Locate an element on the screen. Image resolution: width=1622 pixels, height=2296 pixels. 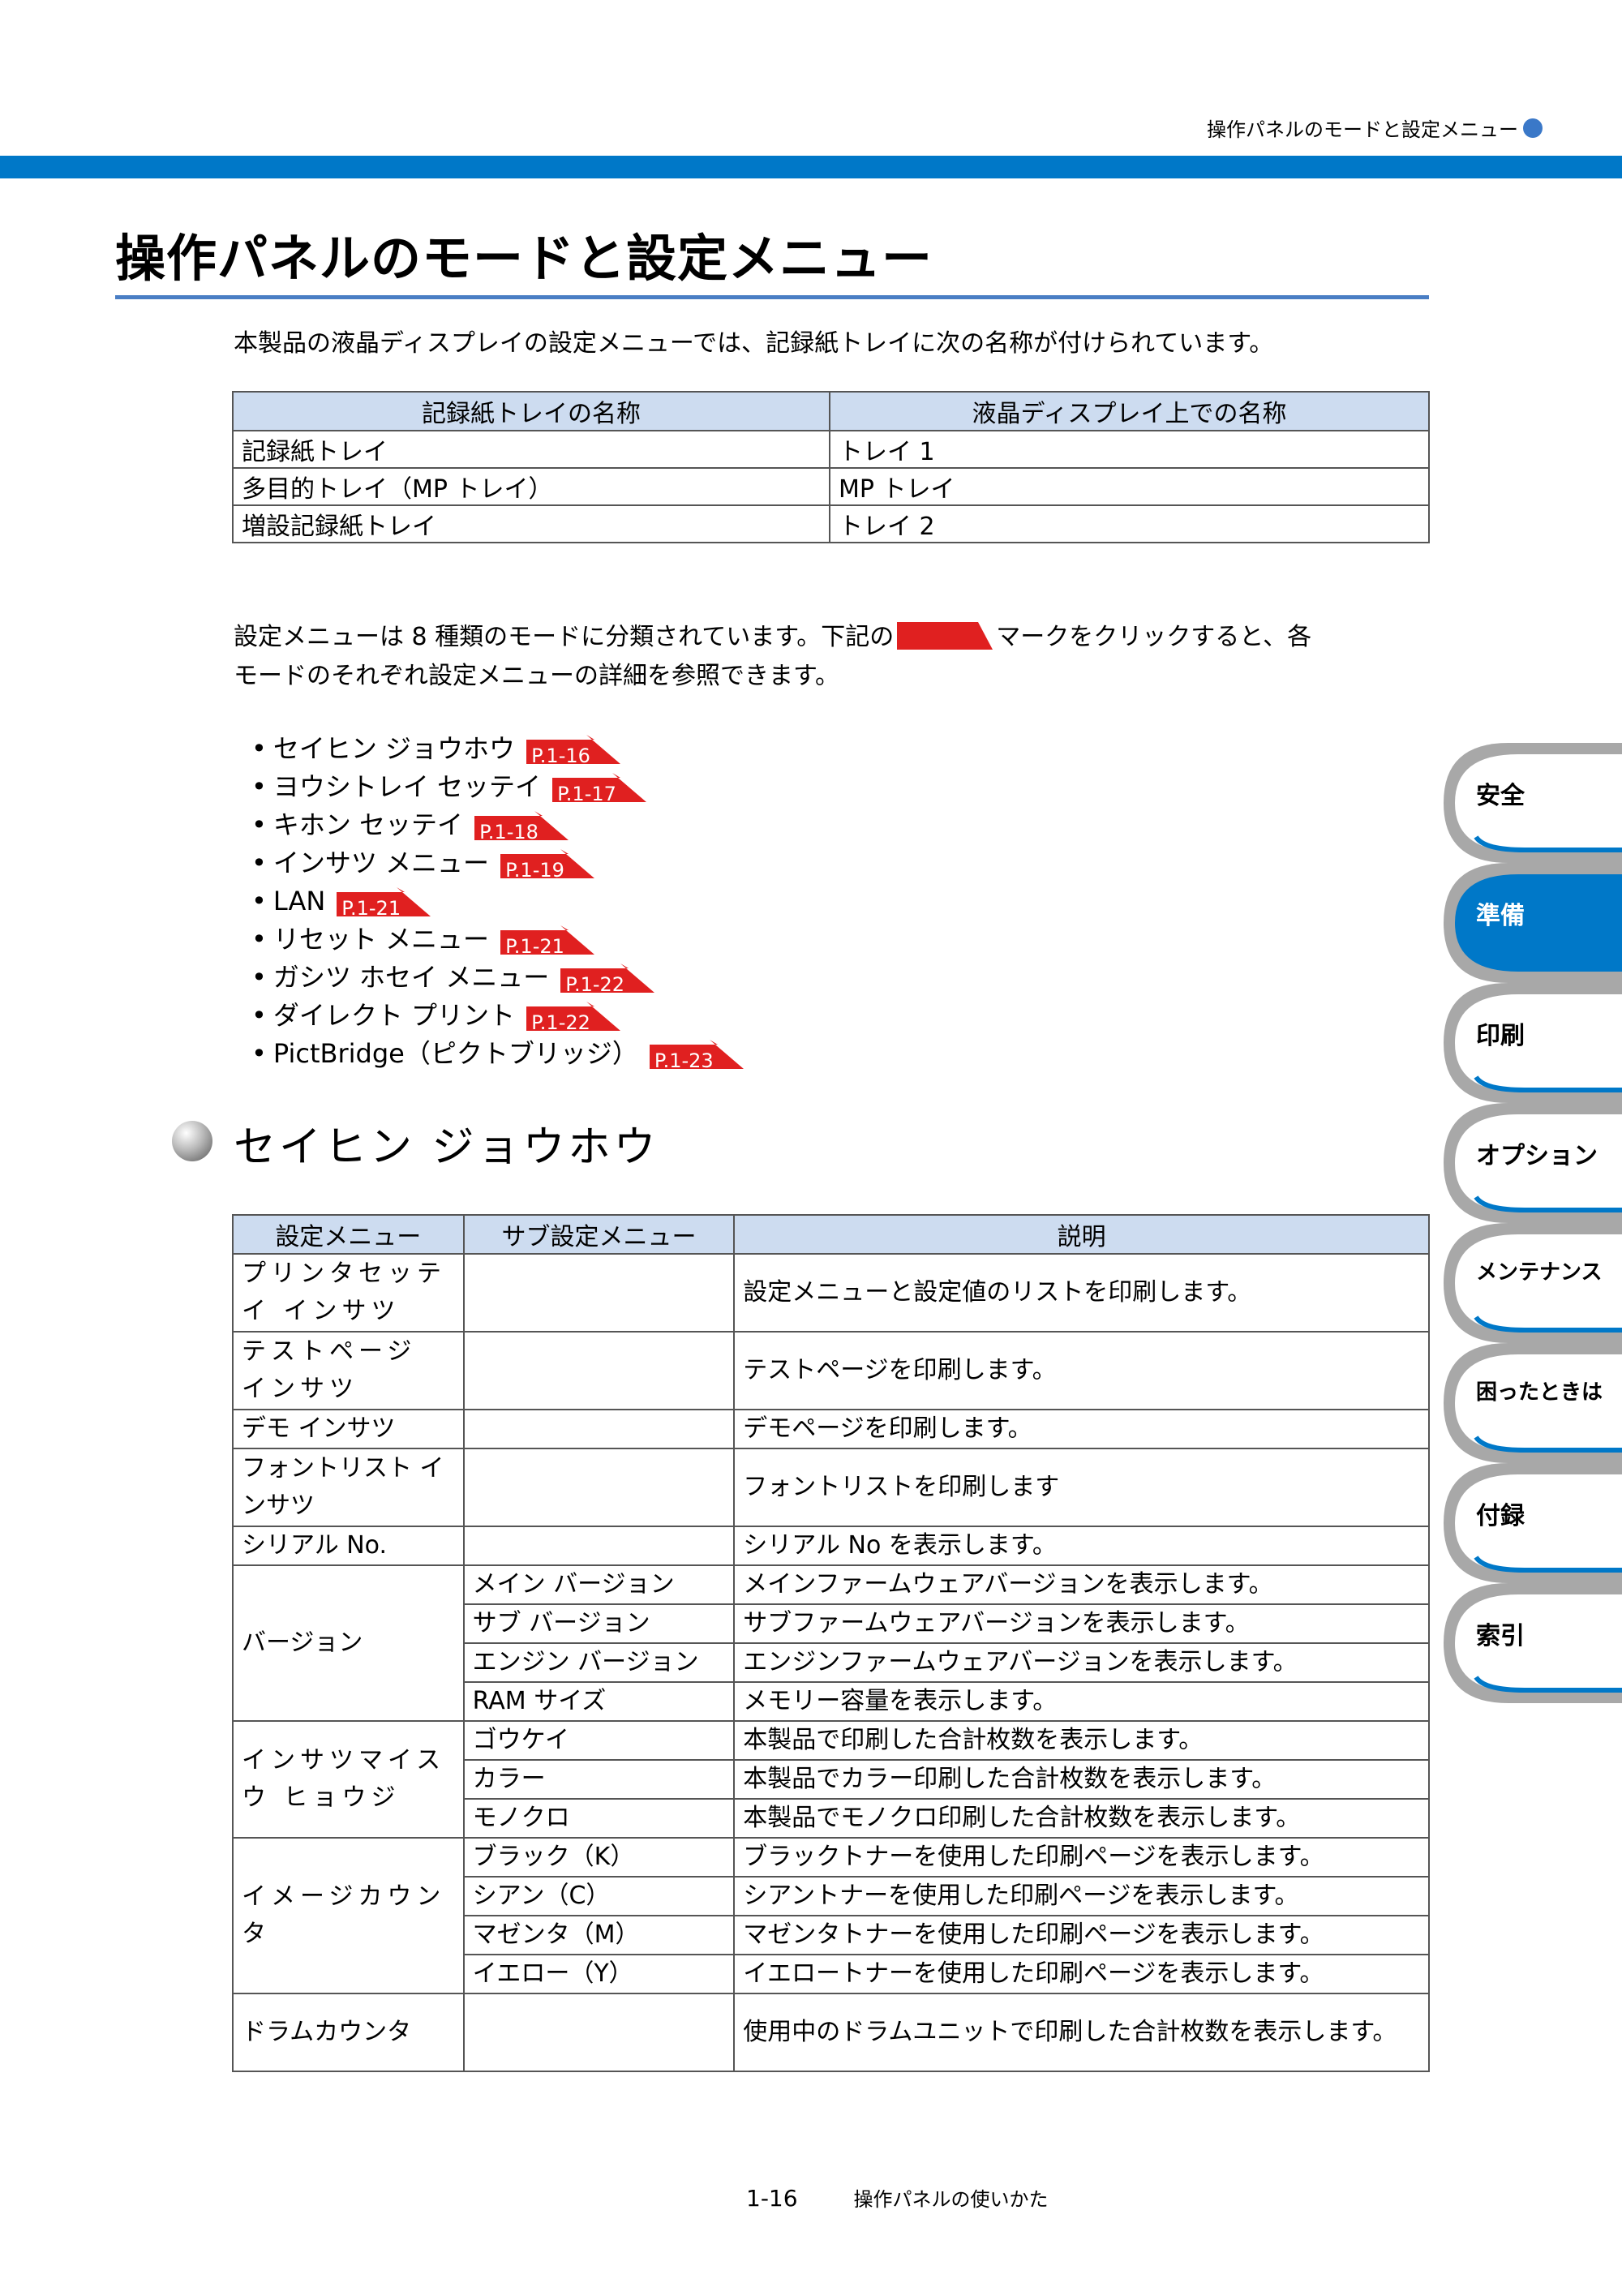
desc-cell: 本製品でカラー印刷した合計枚数を表示します。 is located at coordinates (1082, 1779).